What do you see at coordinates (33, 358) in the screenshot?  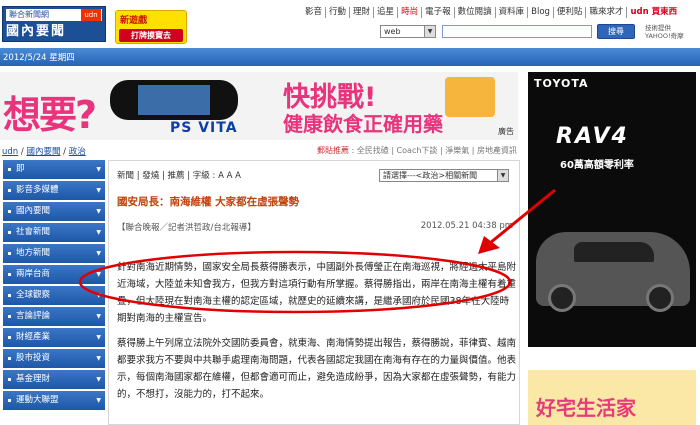 I see `sidebar-item-label: 股市投資` at bounding box center [33, 358].